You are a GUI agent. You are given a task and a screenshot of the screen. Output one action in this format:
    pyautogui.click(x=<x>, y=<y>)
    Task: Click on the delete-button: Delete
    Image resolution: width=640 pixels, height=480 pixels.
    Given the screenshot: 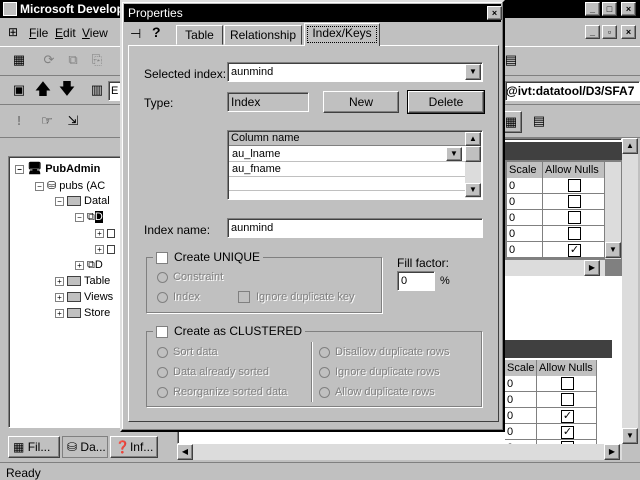 What is the action you would take?
    pyautogui.click(x=446, y=102)
    